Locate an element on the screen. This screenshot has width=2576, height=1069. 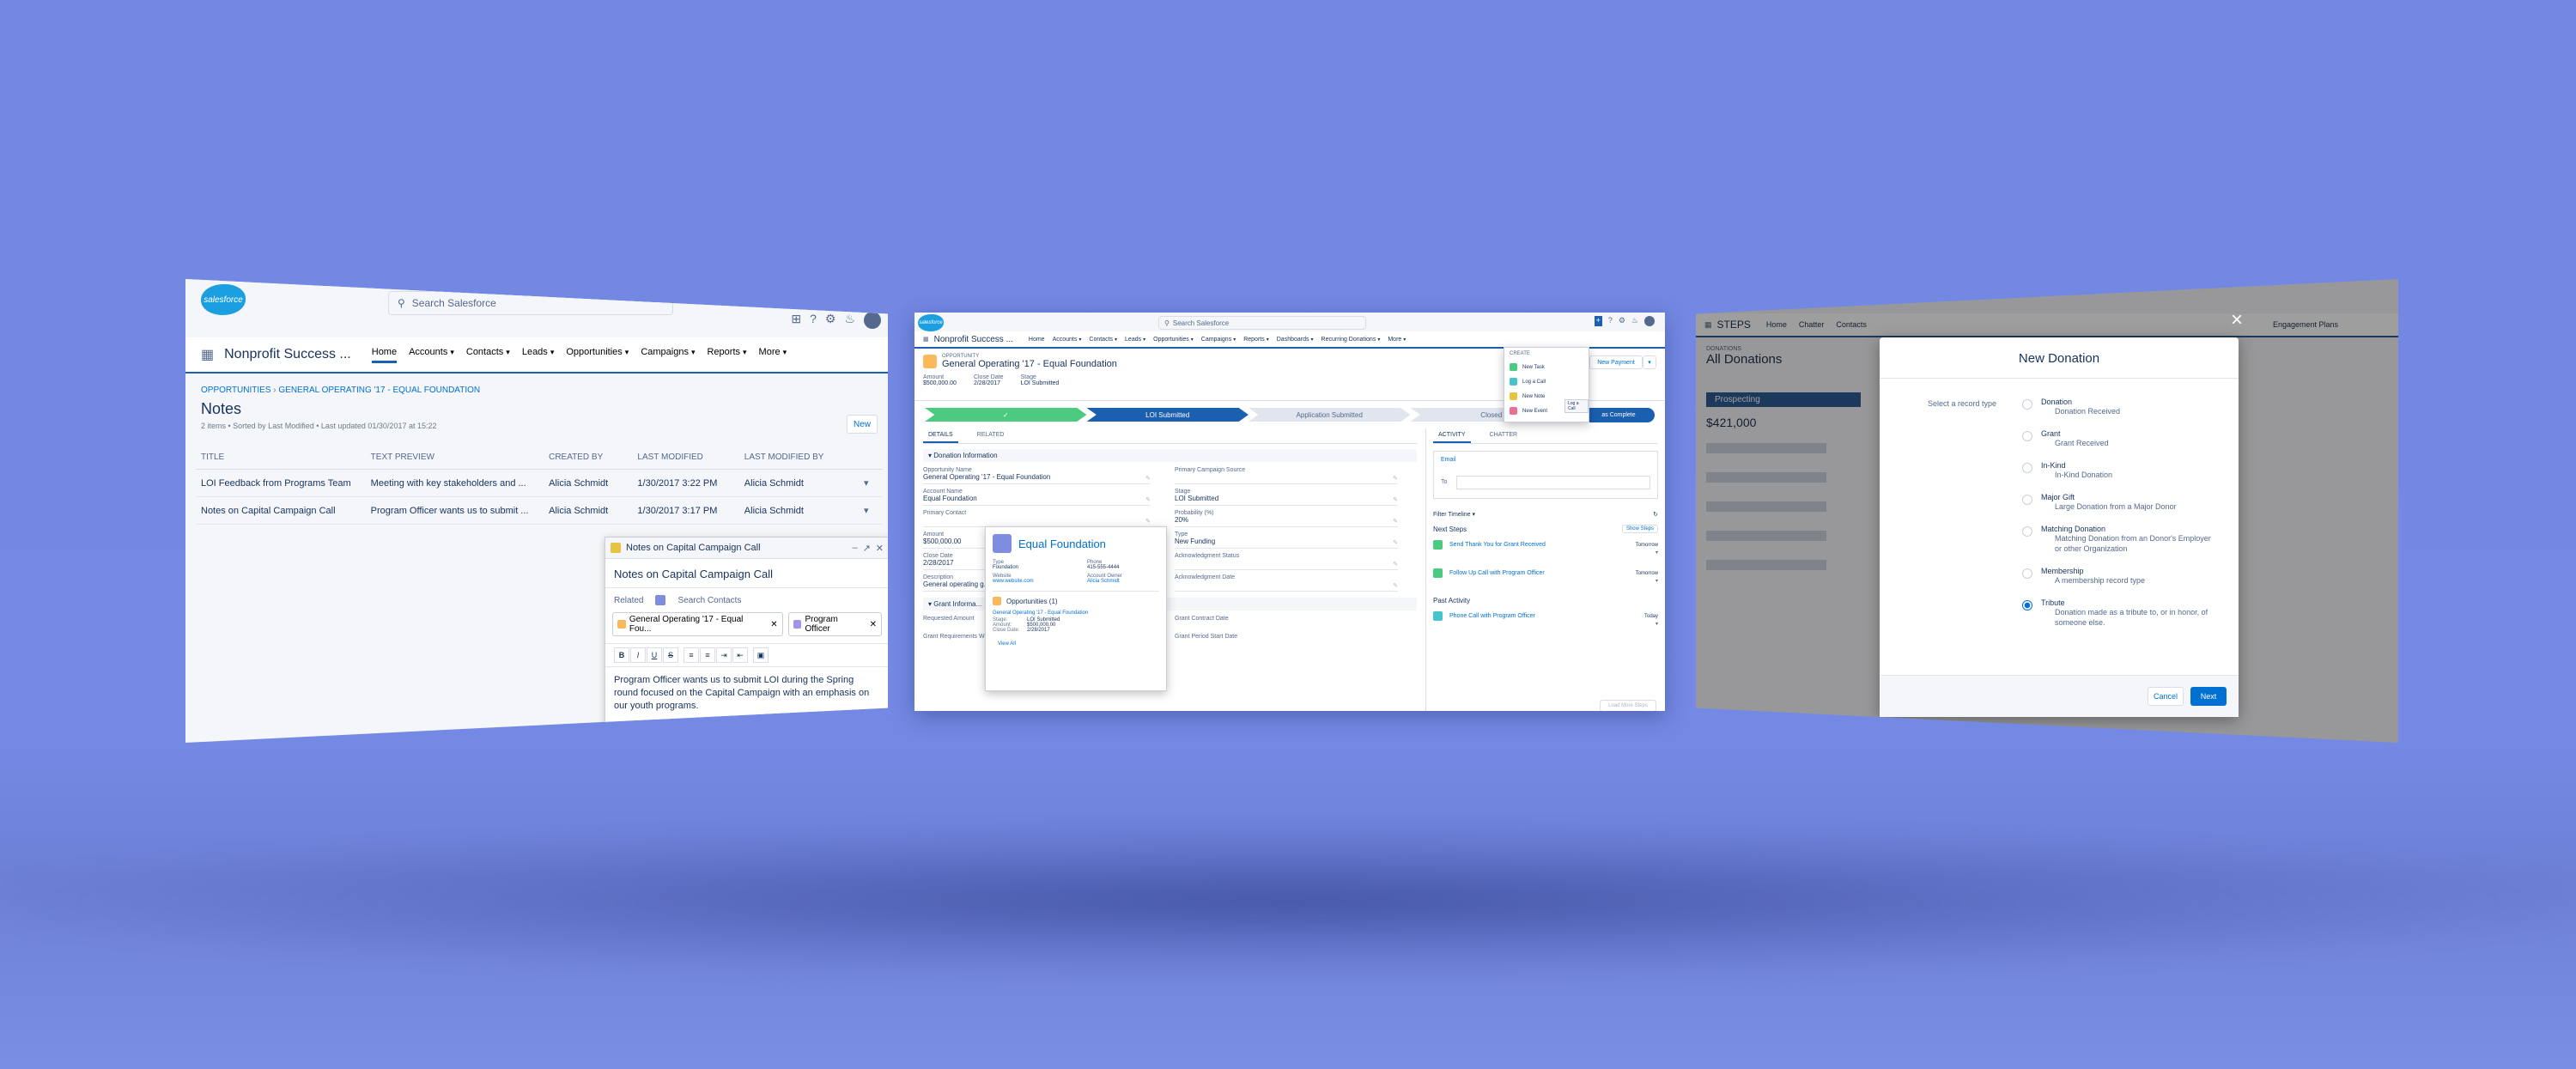
nav-item-recurring-donations: Recurring Donations ▾ is located at coordinates (1351, 340).